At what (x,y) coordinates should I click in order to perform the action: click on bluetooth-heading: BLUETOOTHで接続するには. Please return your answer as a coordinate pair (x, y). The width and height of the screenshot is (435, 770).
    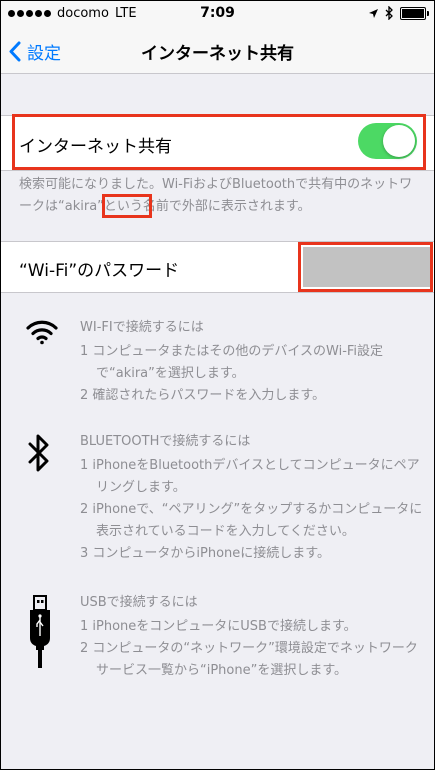
    Looking at the image, I should click on (165, 441).